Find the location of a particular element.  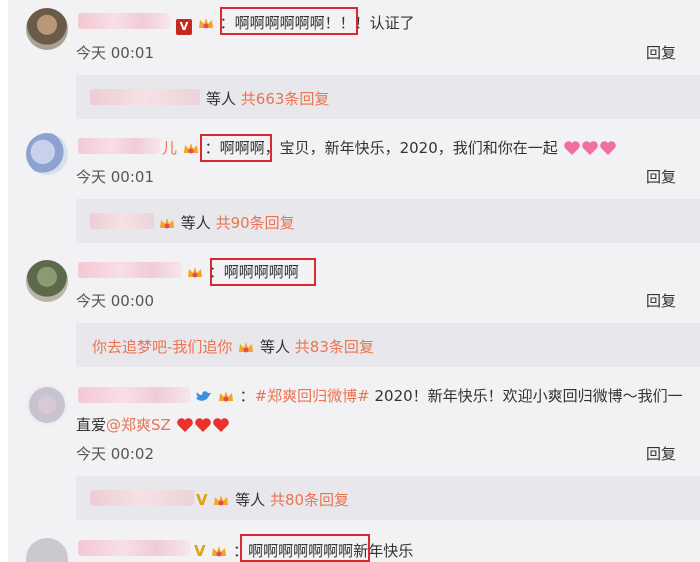

comment-line-2: 直爱@郑爽SZ is located at coordinates (153, 424).